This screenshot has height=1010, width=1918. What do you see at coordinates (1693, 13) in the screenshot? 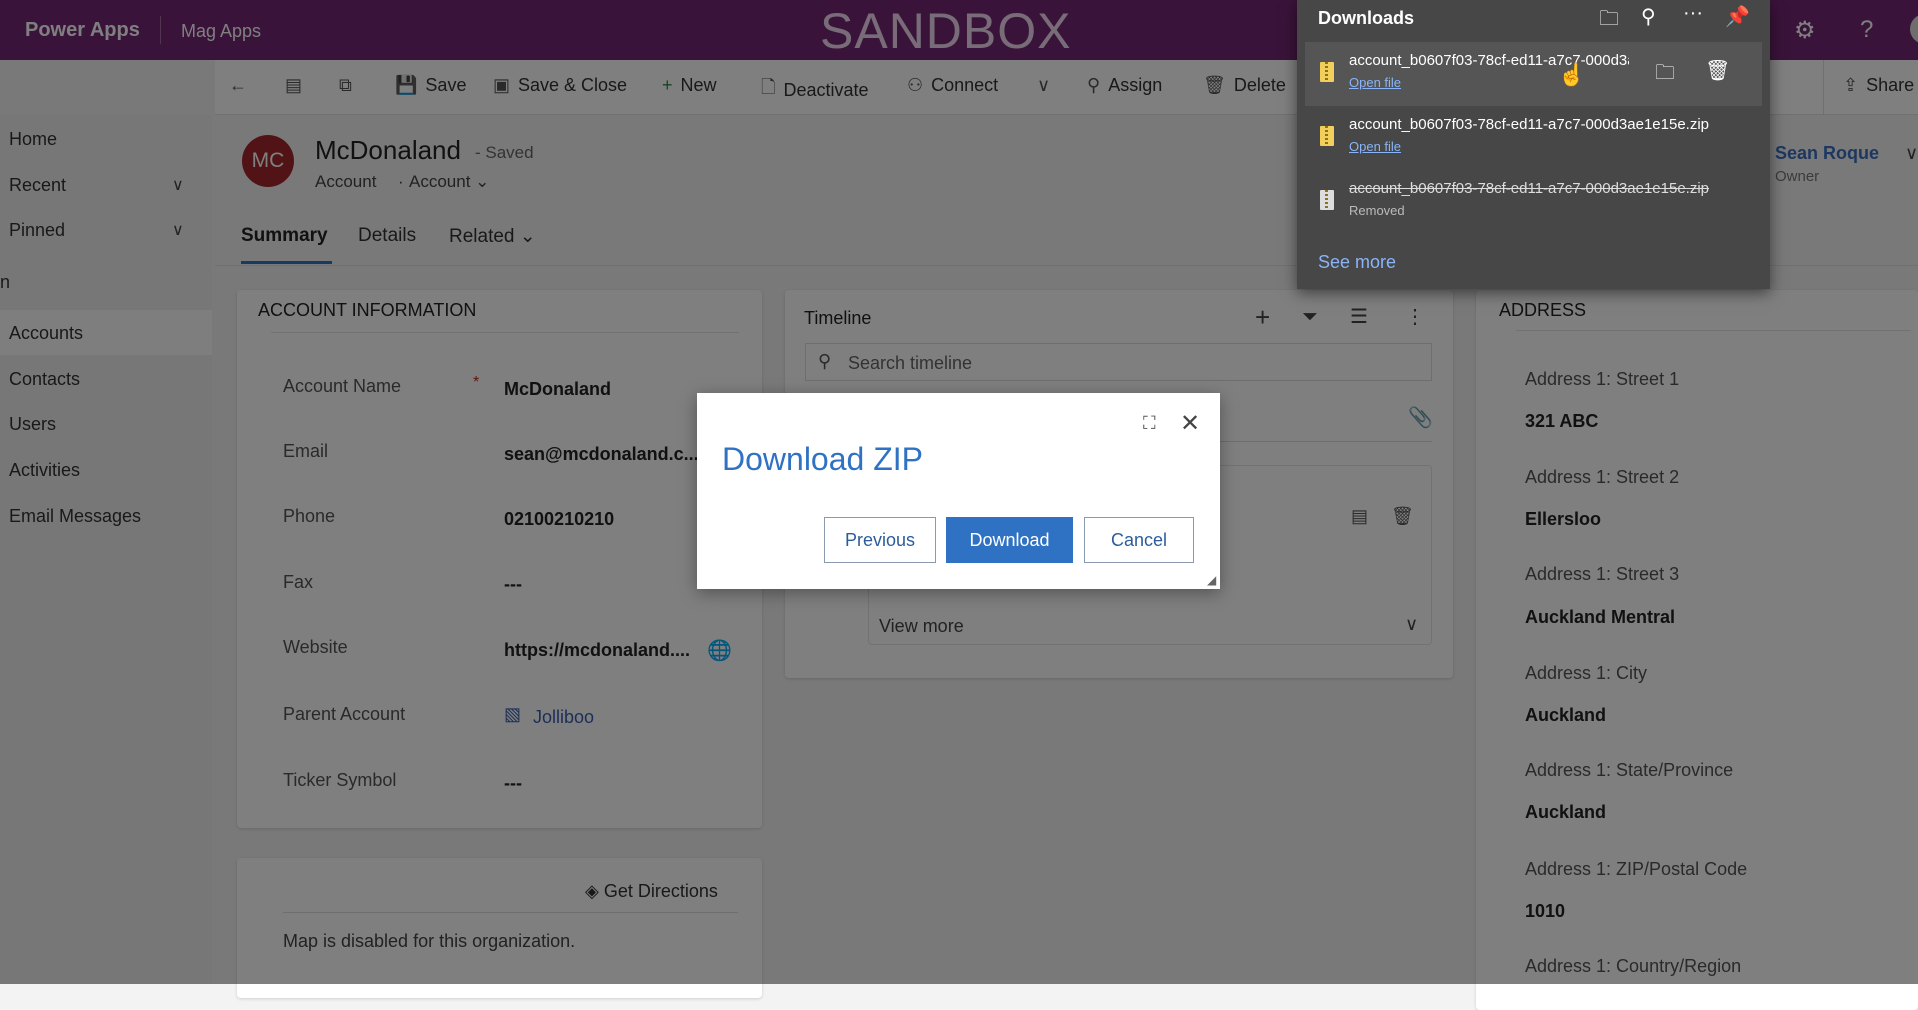
I see `more-options-icon: ···` at bounding box center [1693, 13].